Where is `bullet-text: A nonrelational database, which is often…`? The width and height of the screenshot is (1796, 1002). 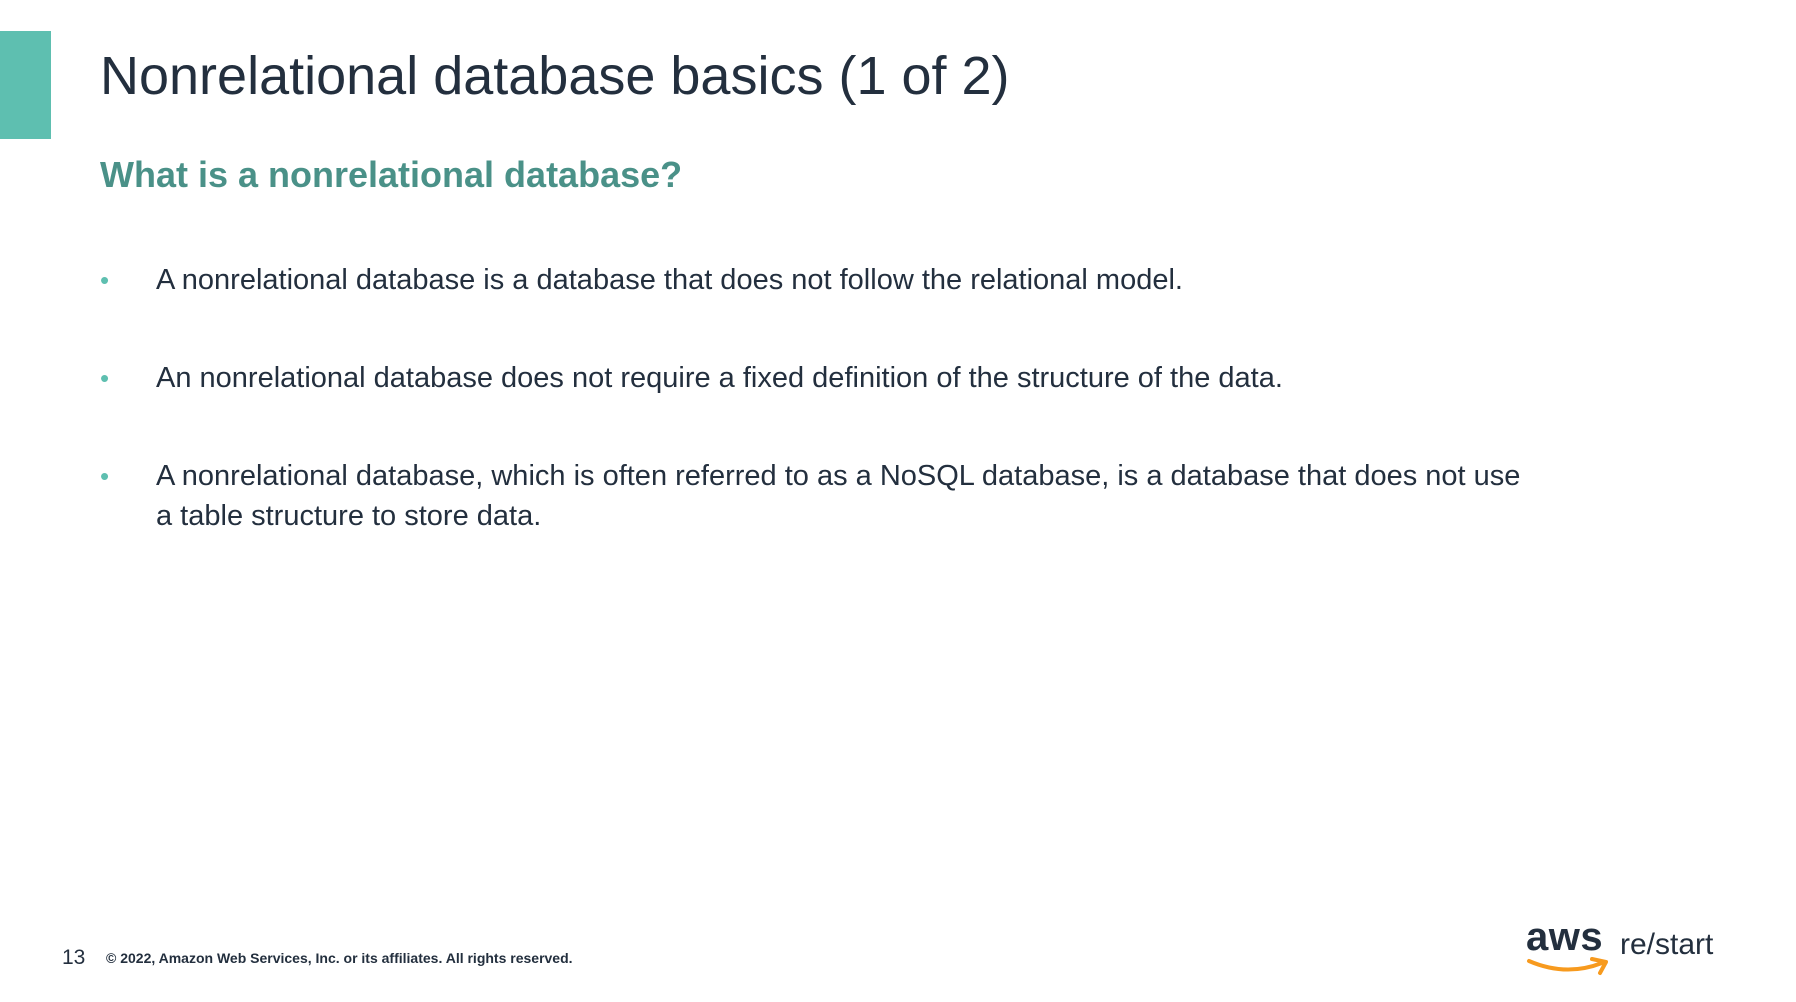
bullet-text: A nonrelational database, which is often… is located at coordinates (838, 496).